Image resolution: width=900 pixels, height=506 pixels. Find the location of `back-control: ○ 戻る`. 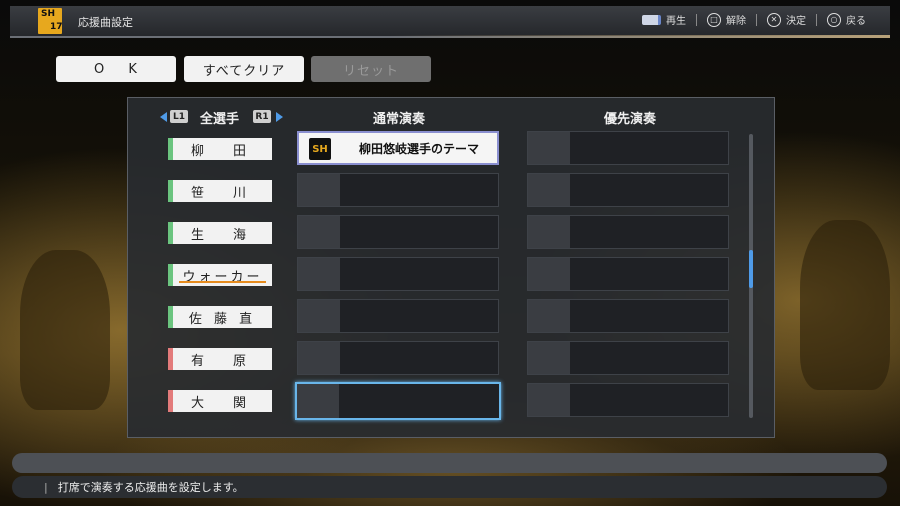

back-control: ○ 戻る is located at coordinates (846, 19).